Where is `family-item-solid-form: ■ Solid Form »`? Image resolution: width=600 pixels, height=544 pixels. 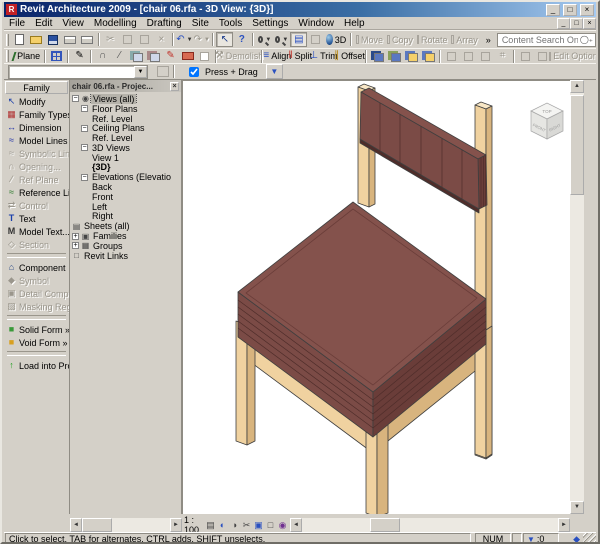
family-item-solid-form: ■ Solid Form » is located at coordinates (36, 329).